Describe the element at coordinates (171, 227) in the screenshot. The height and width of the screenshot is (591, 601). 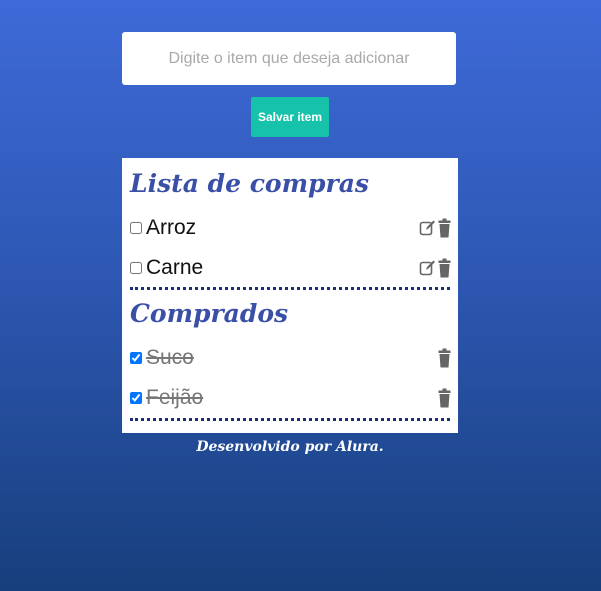
I see `item-label: Arroz` at that location.